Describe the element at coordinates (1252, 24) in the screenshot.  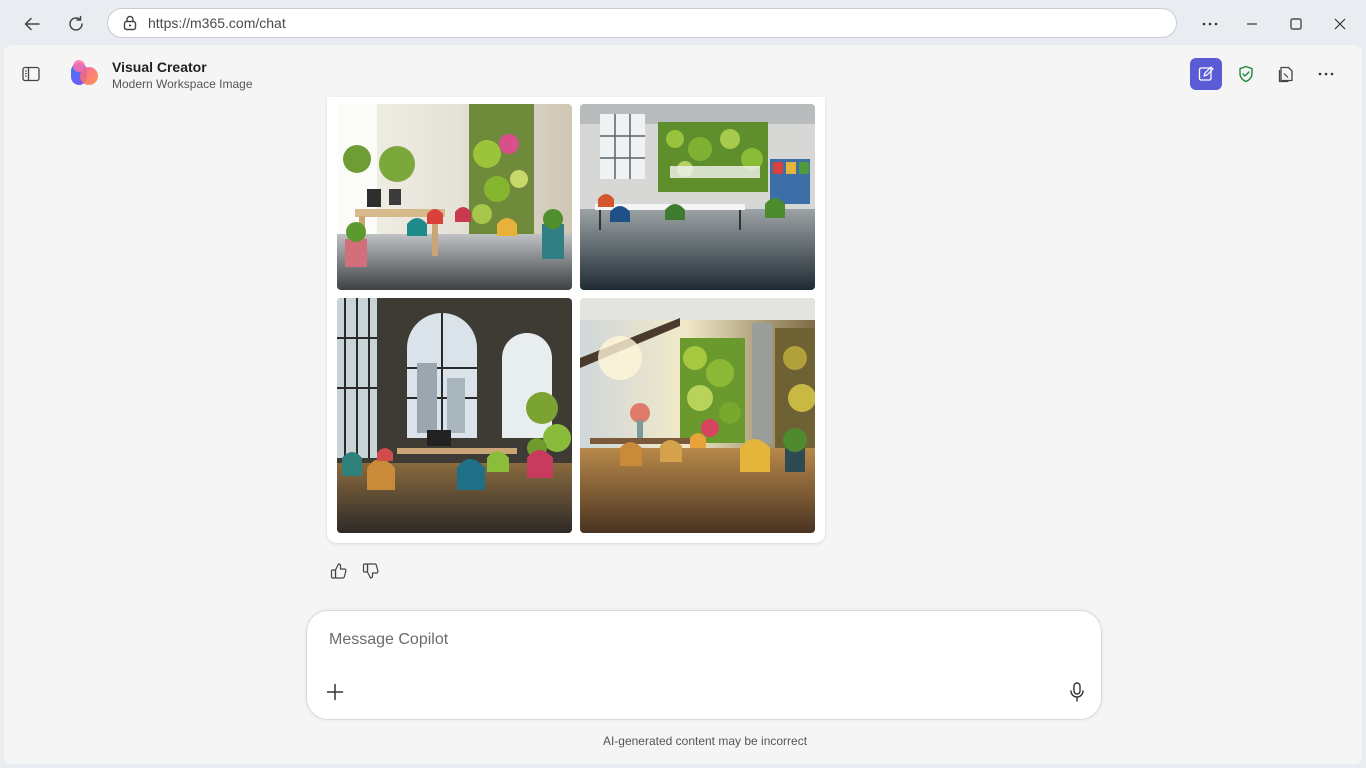
I see `minimize-icon` at that location.